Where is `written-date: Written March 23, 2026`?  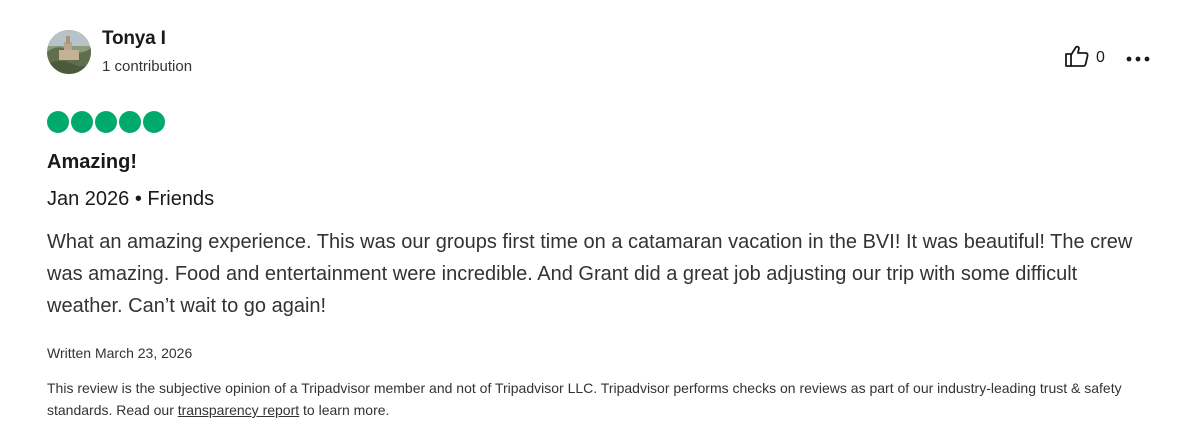 written-date: Written March 23, 2026 is located at coordinates (120, 353).